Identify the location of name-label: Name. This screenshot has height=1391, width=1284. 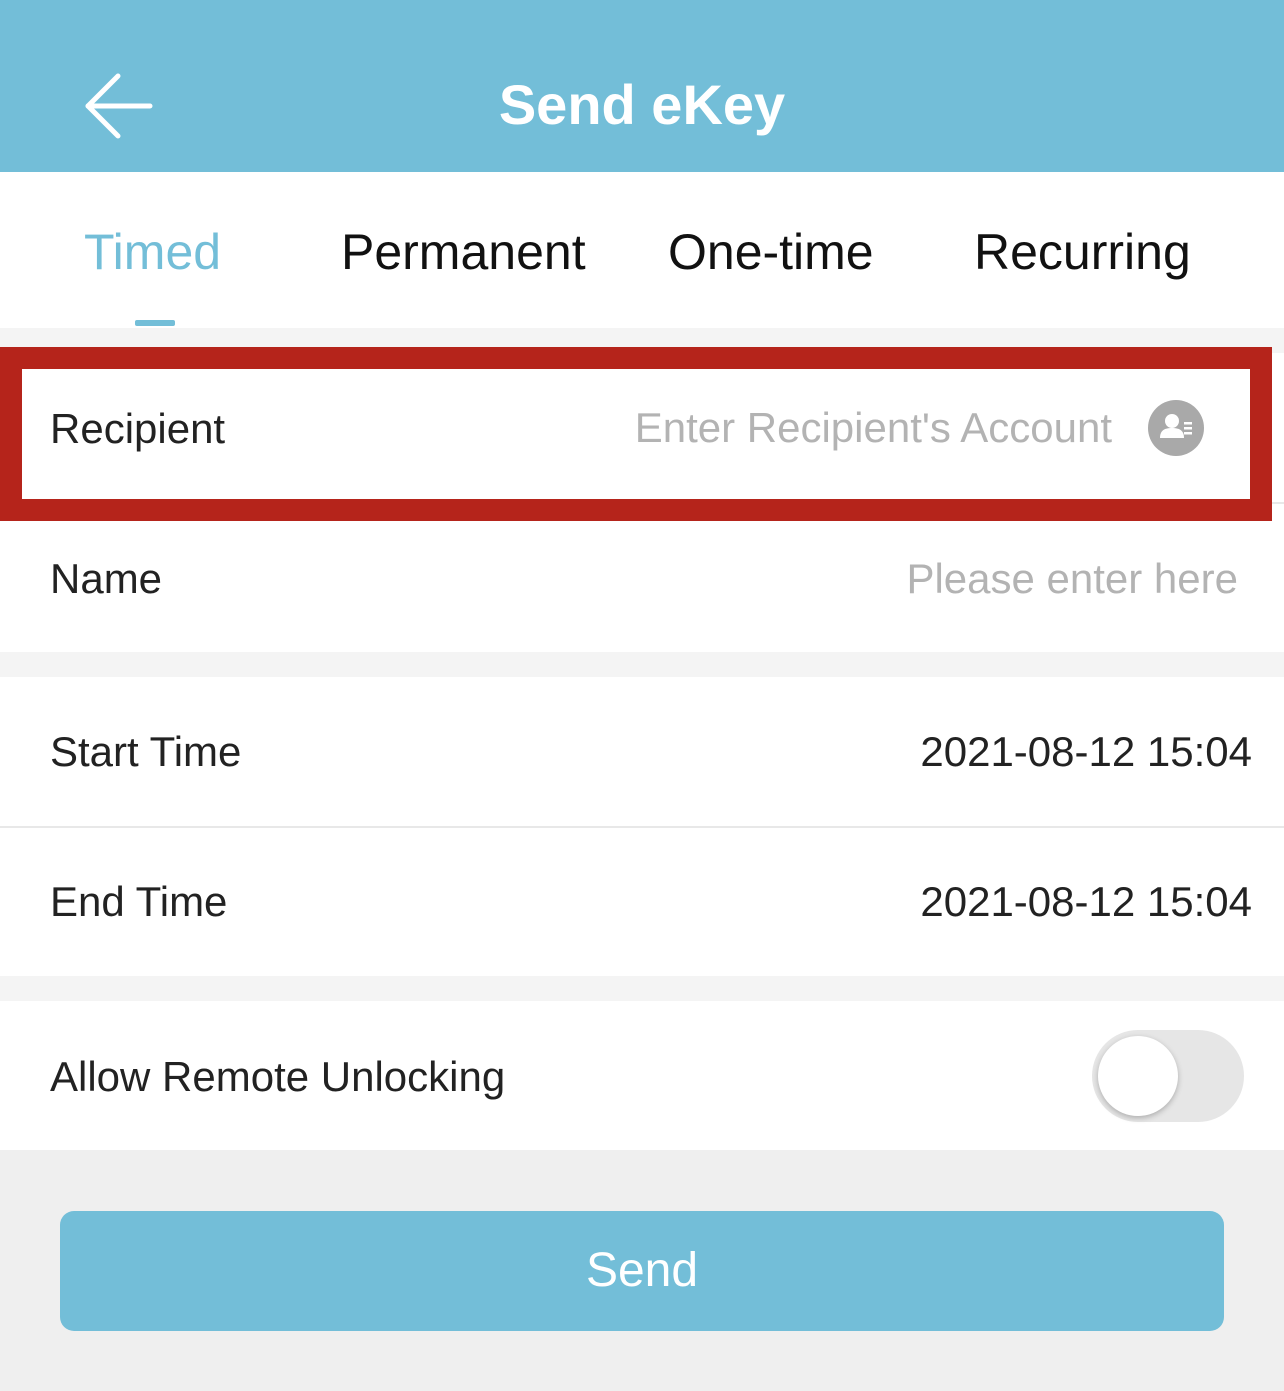
(106, 578).